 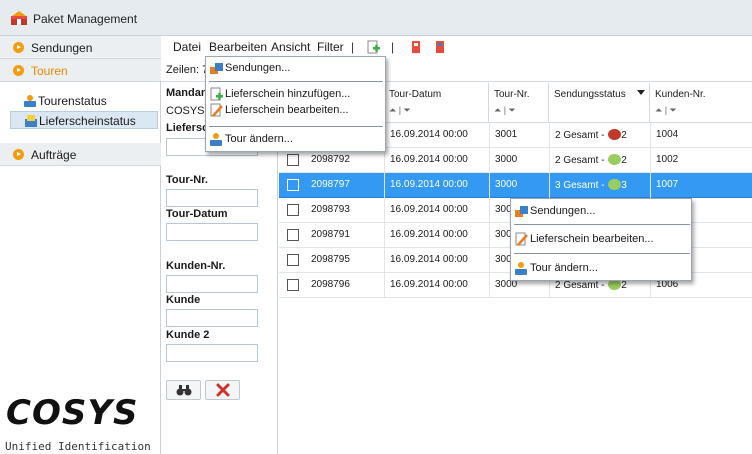 I want to click on column-header-tour-nr: Tour-Nr. ⏶ | ⏷, so click(x=519, y=103).